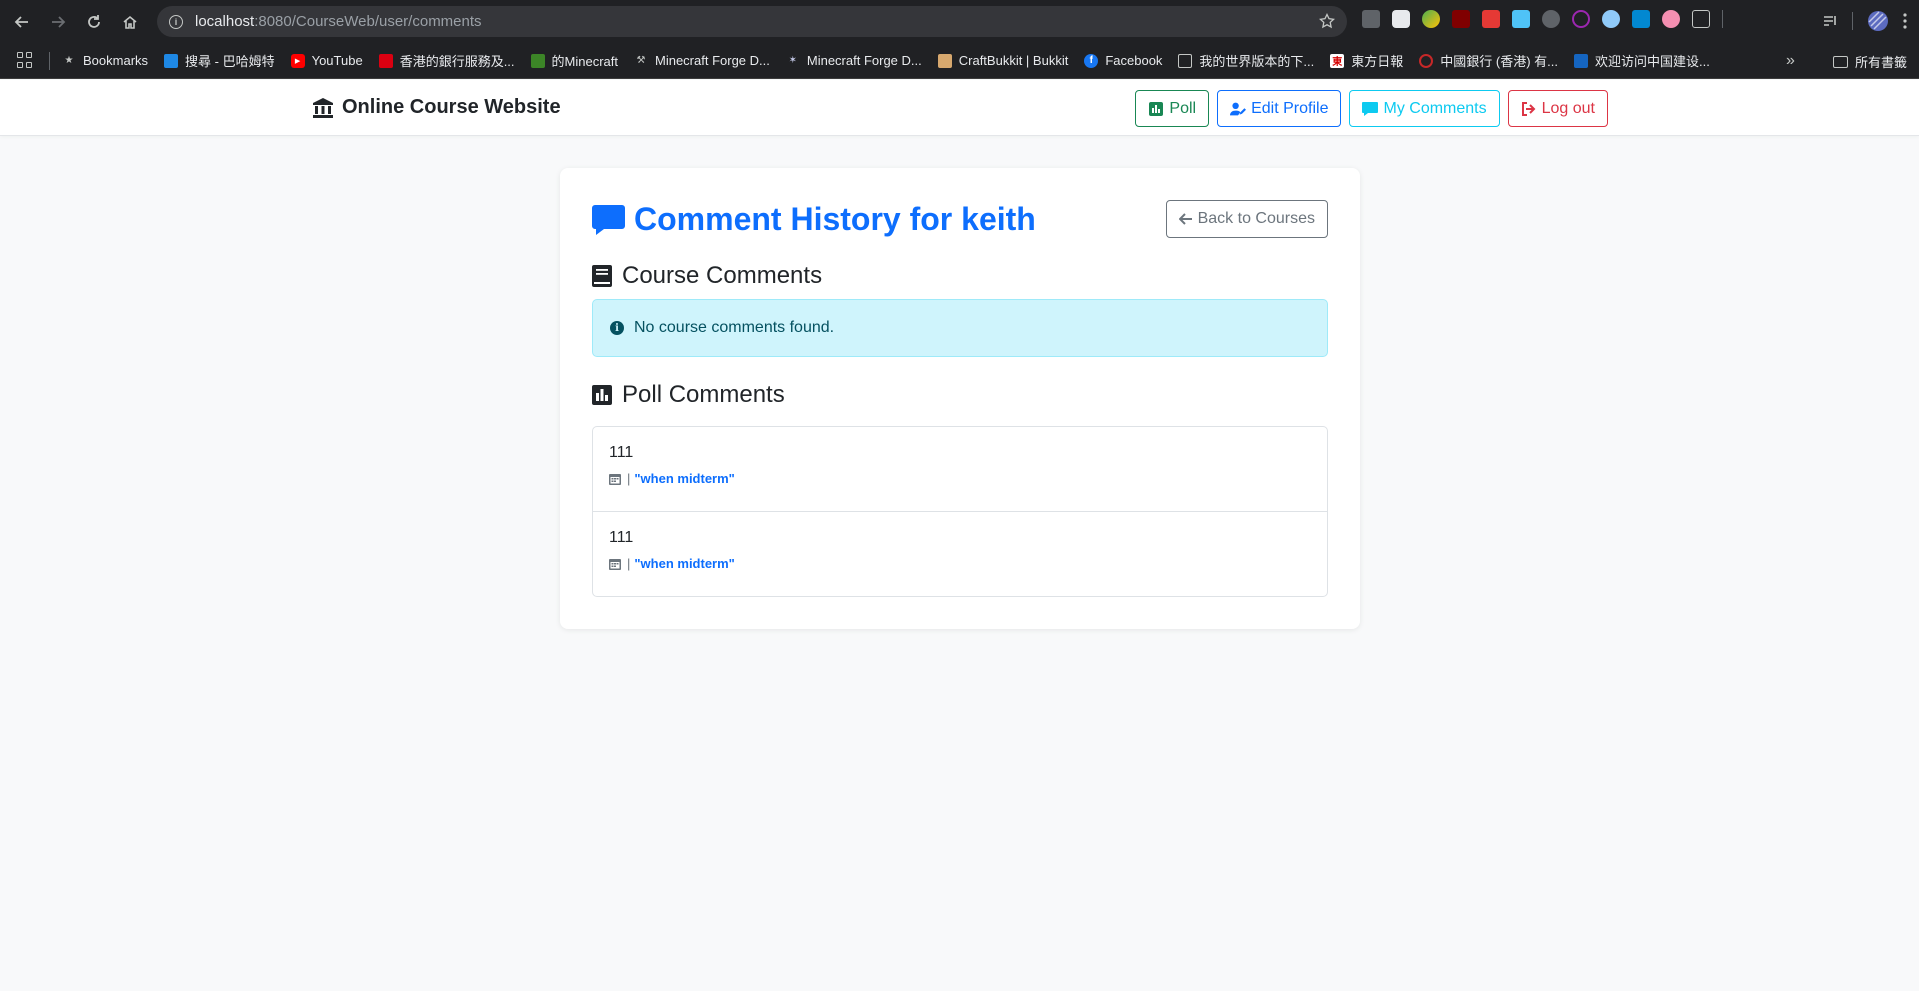  Describe the element at coordinates (1528, 108) in the screenshot. I see `sign-out-icon` at that location.